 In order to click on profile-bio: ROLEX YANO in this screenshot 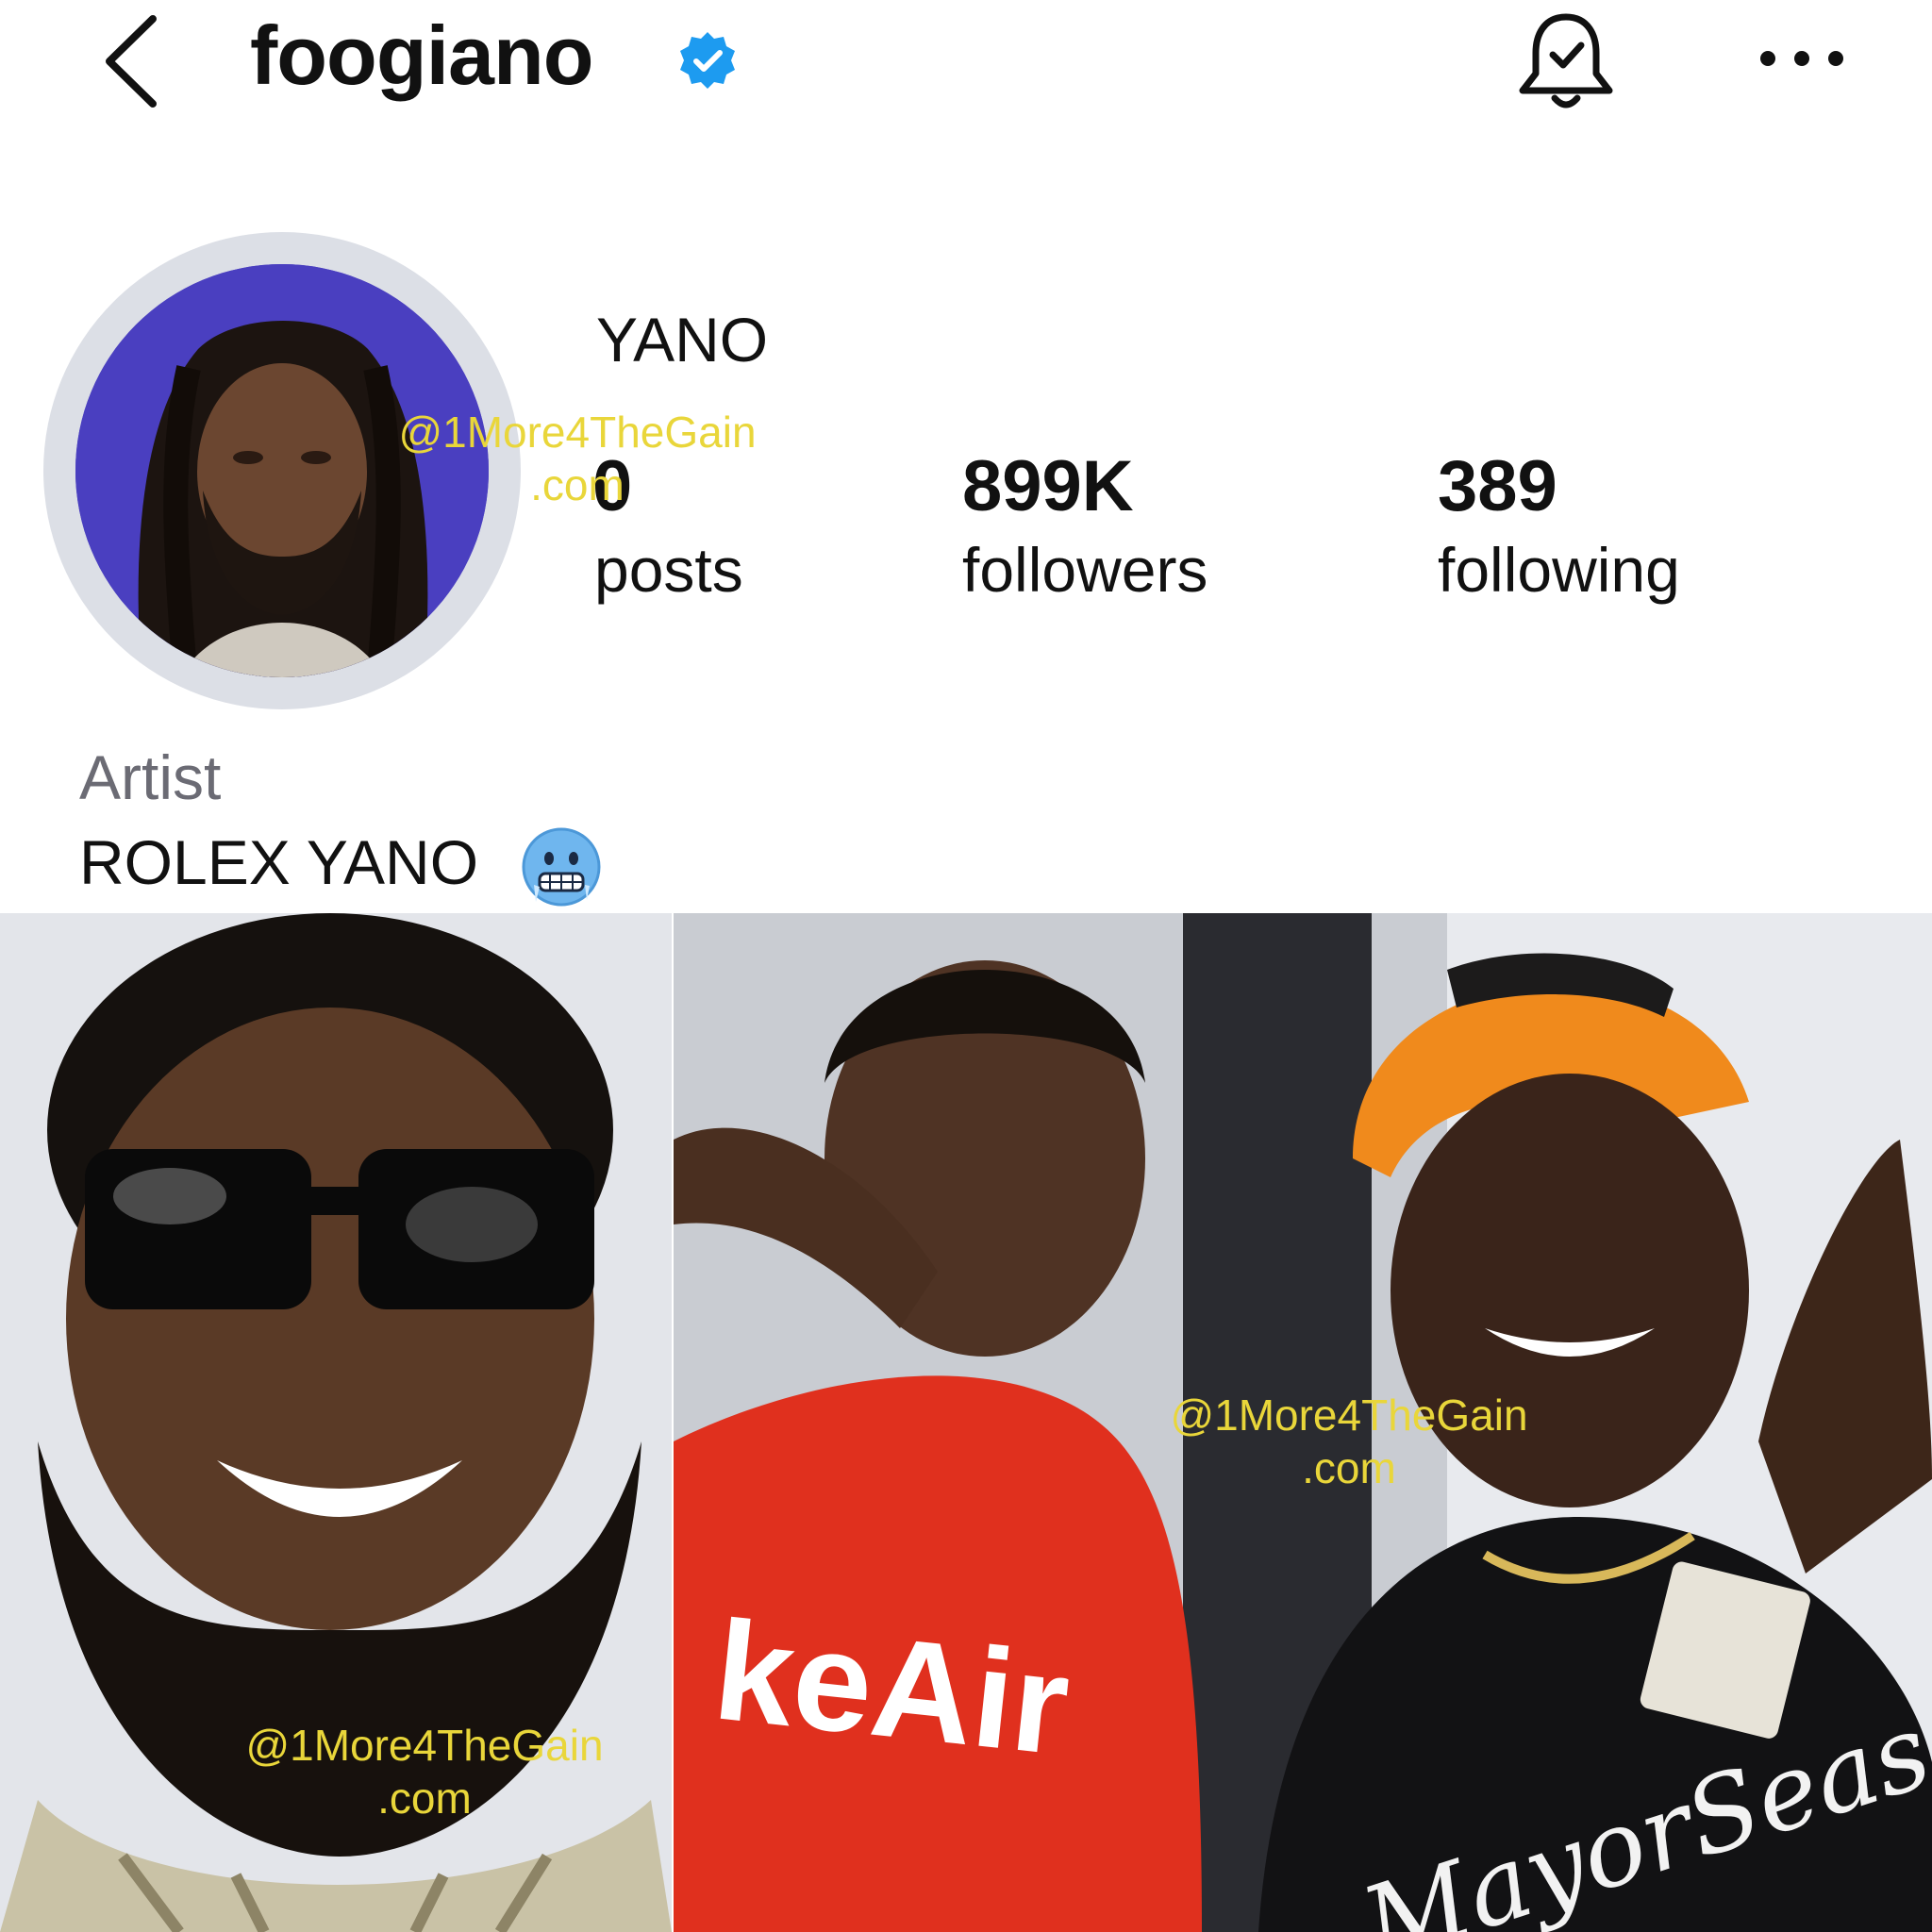, I will do `click(279, 862)`.